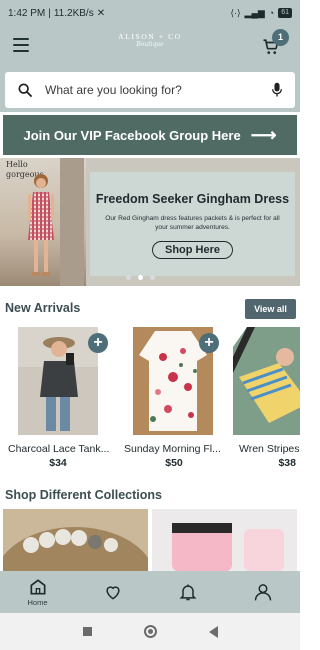 The width and height of the screenshot is (320, 650). I want to click on vip-facebook-banner: Join Our VIP Facebook Group Here ⟶, so click(150, 135).